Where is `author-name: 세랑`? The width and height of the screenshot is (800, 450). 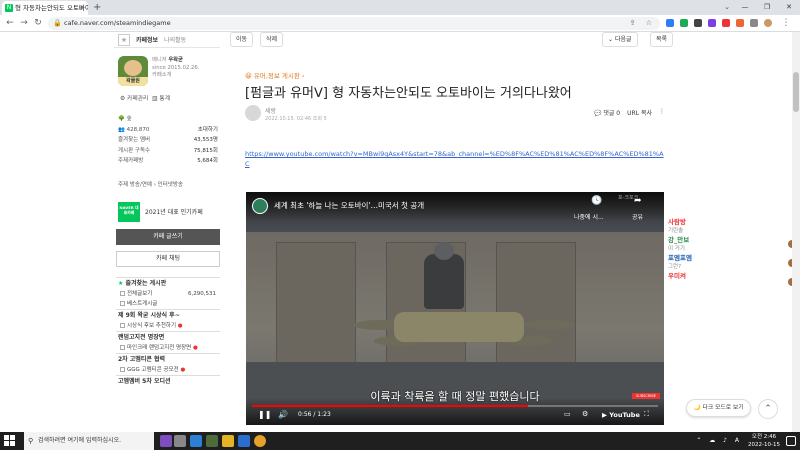 author-name: 세랑 is located at coordinates (270, 110).